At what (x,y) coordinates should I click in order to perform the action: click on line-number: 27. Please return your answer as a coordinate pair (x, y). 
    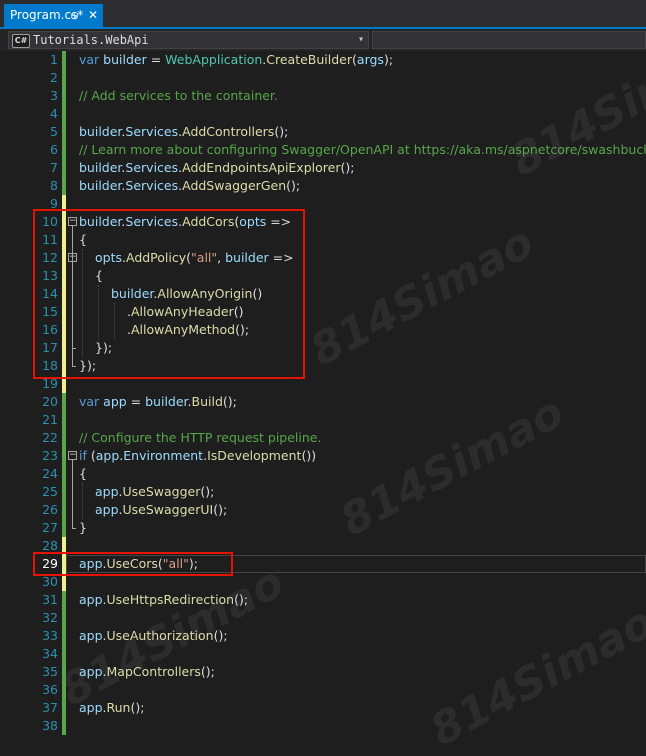
    Looking at the image, I should click on (50, 527).